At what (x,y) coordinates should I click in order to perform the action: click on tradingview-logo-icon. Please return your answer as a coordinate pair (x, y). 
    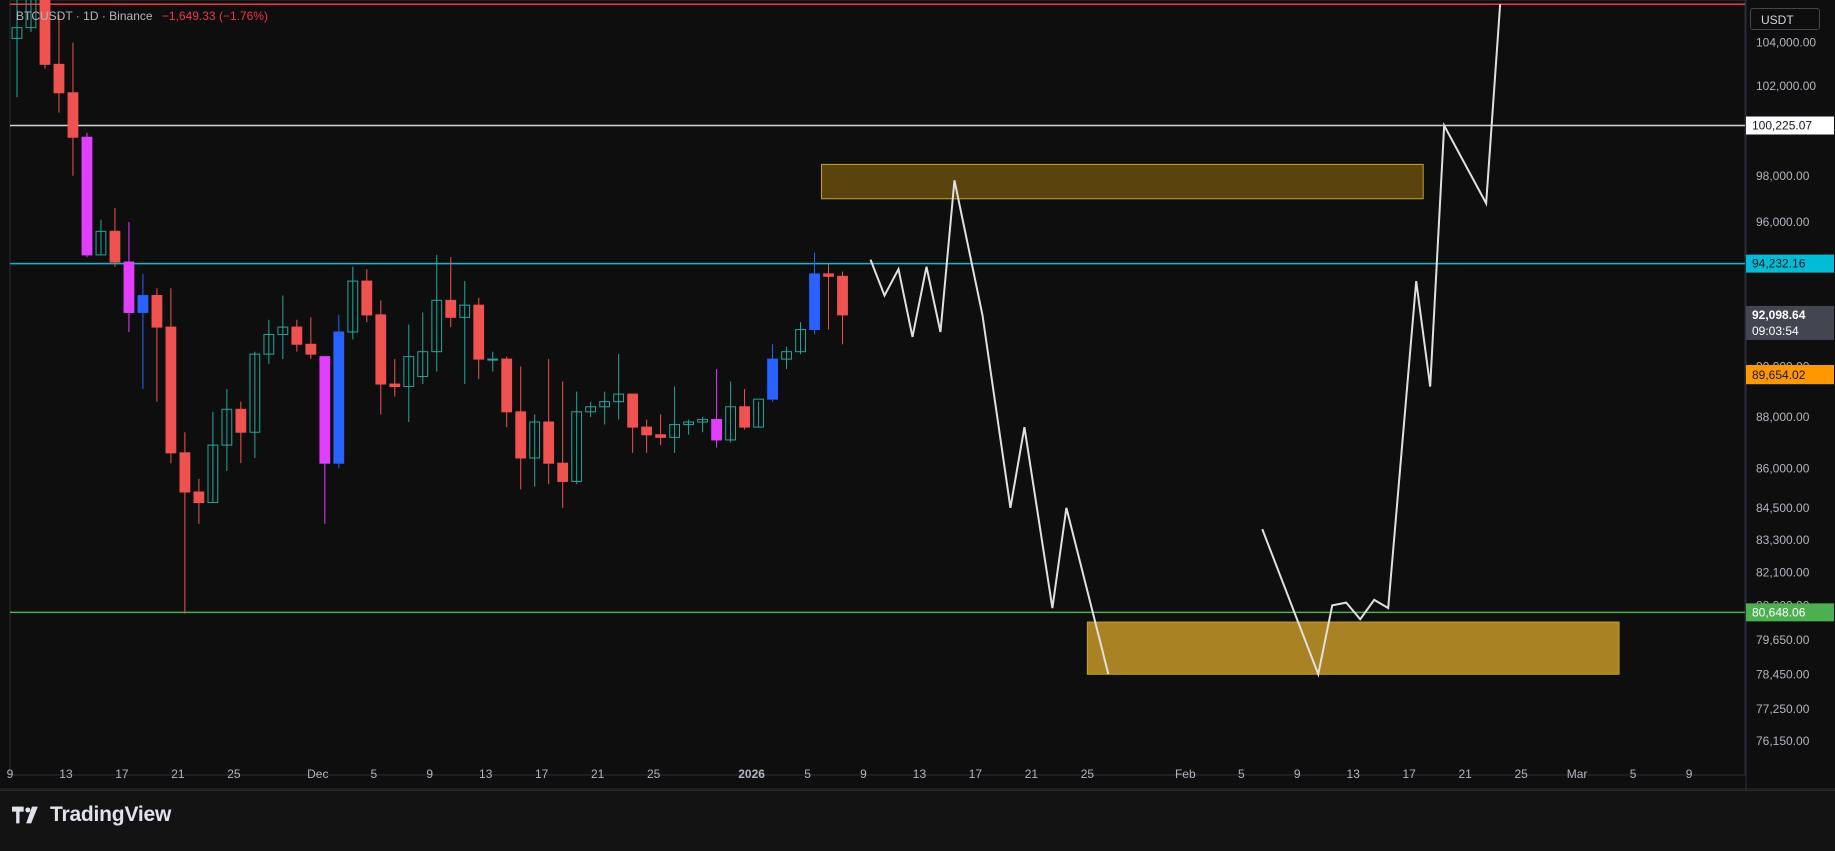
    Looking at the image, I should click on (25, 815).